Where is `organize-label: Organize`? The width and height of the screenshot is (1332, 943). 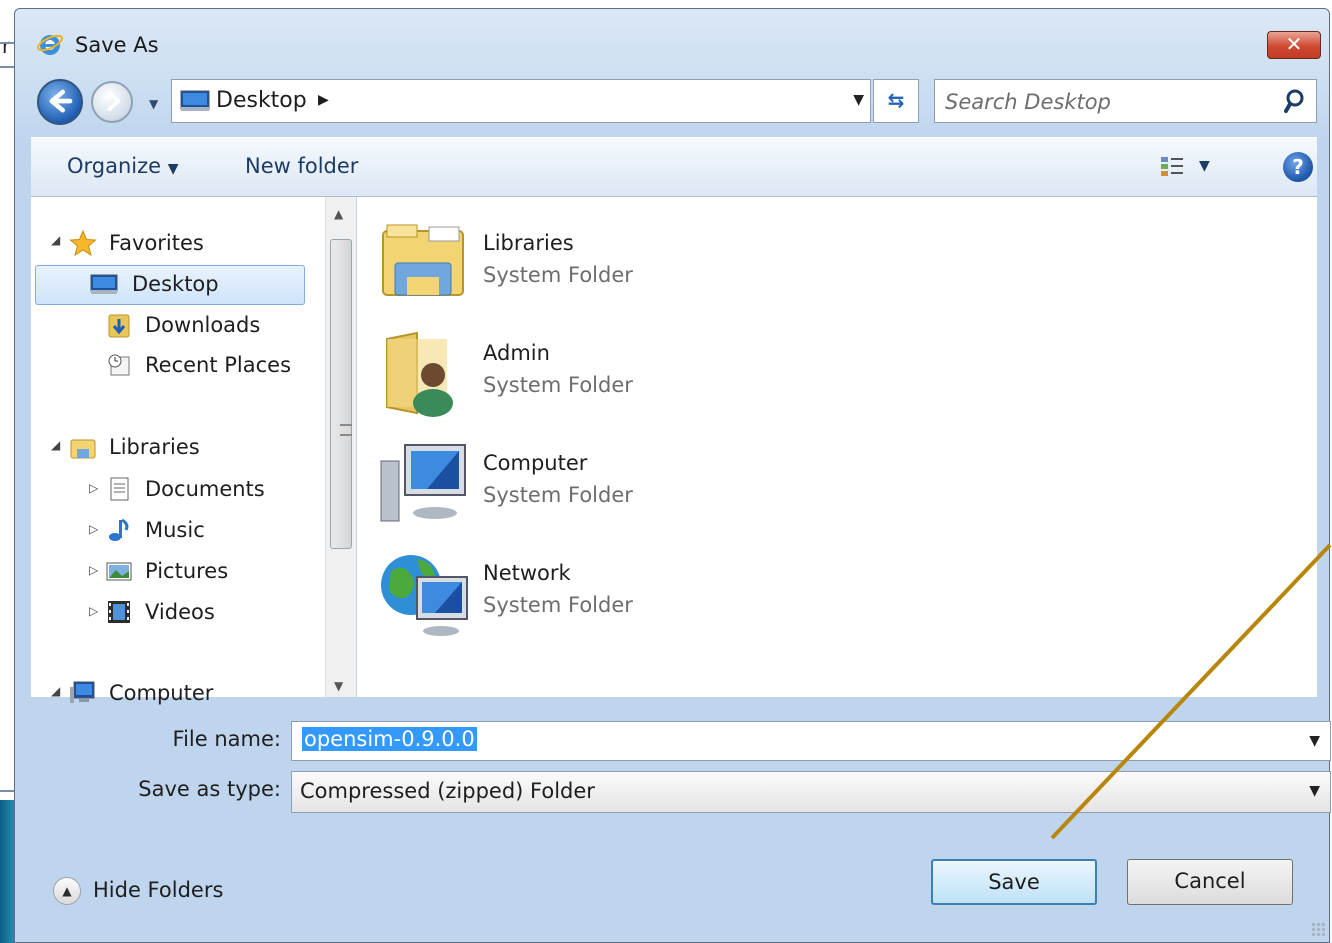 organize-label: Organize is located at coordinates (114, 166).